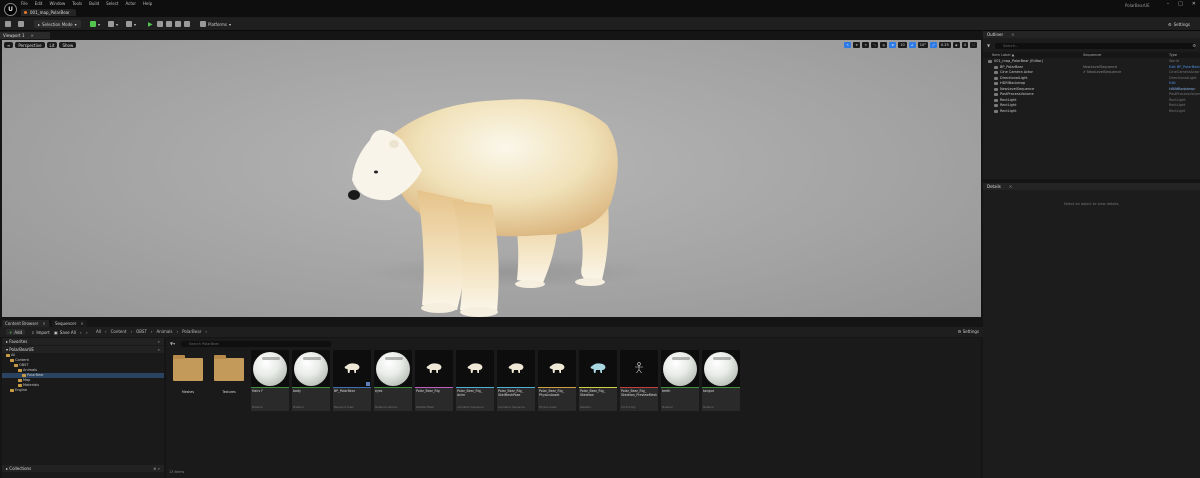  What do you see at coordinates (178, 24) in the screenshot?
I see `eject-icon` at bounding box center [178, 24].